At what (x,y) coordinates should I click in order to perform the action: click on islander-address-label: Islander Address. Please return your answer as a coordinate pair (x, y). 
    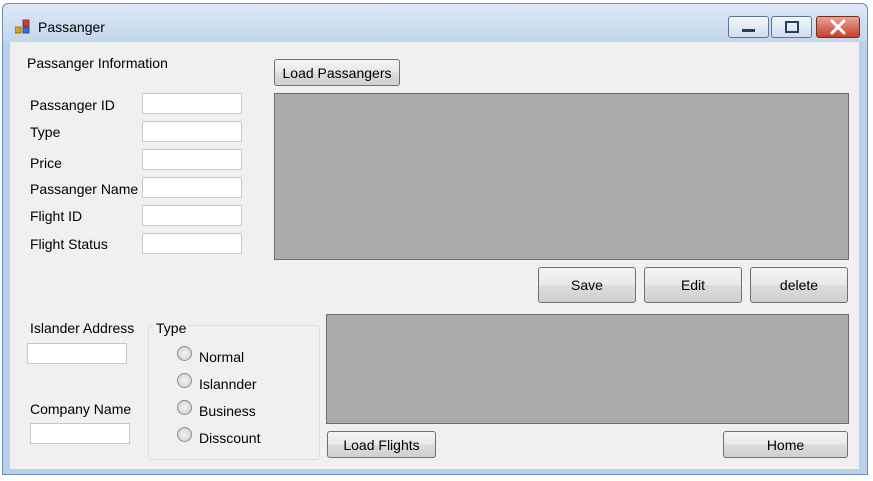
    Looking at the image, I should click on (82, 328).